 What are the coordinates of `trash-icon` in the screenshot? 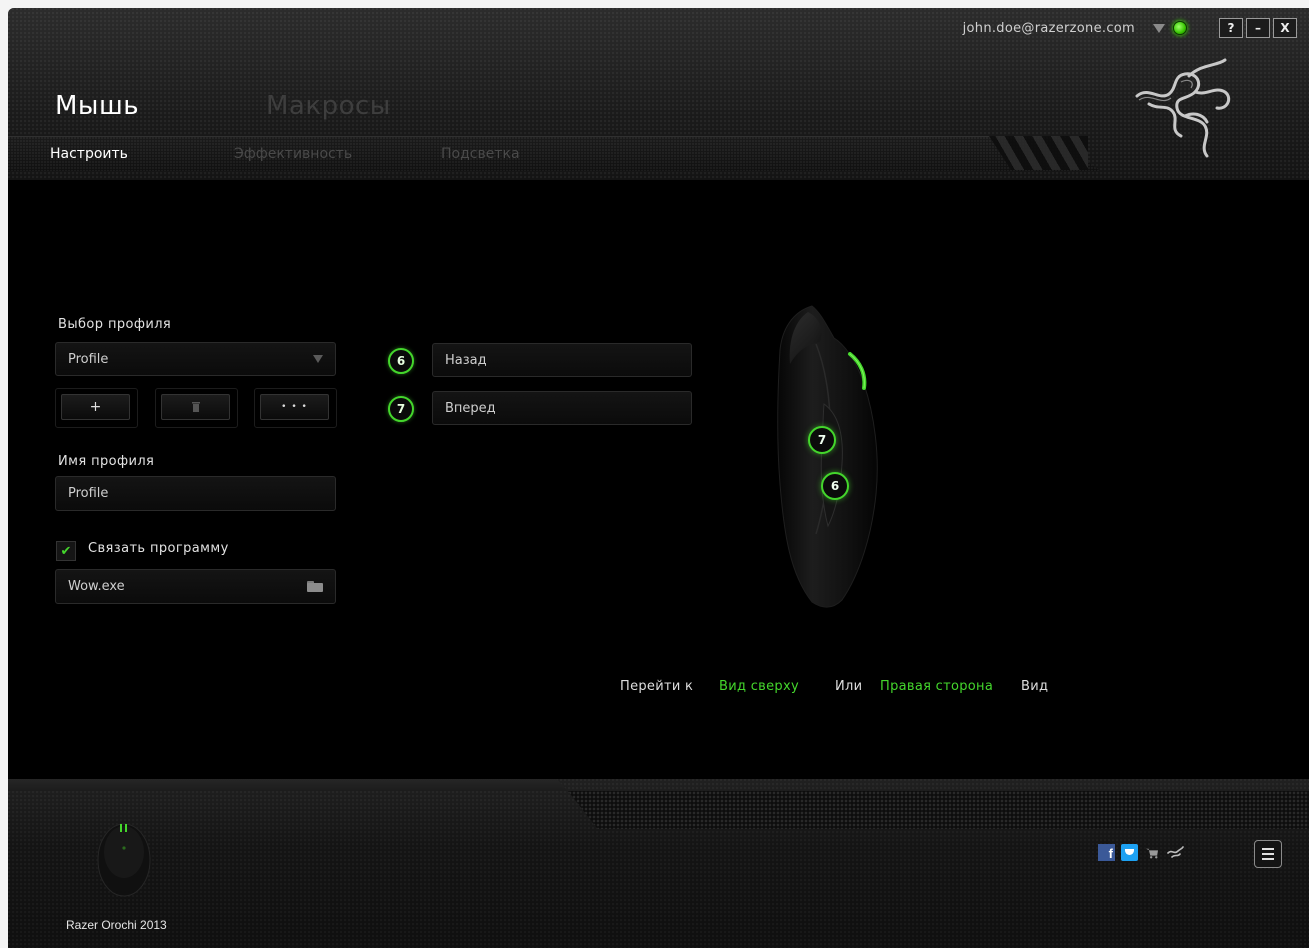 It's located at (195, 407).